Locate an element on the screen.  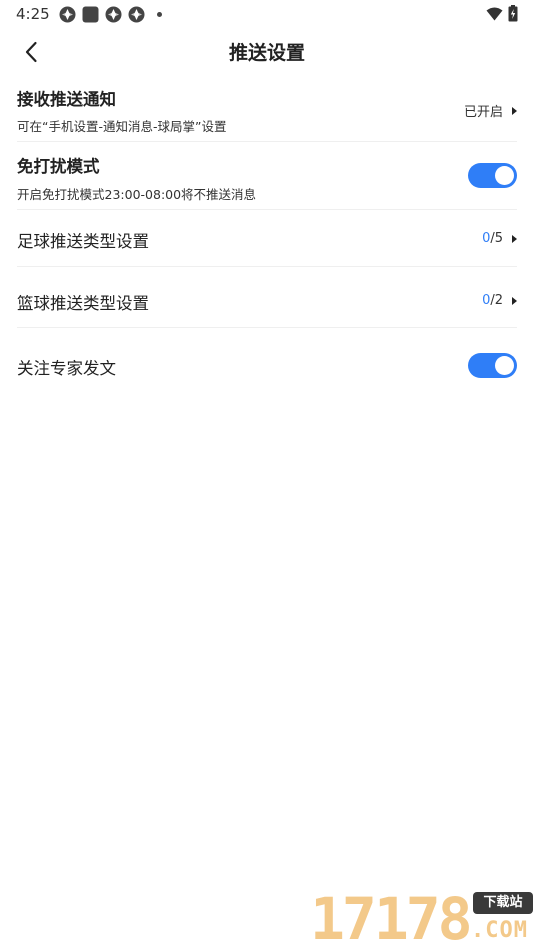
dnd-row: 免打扰模式 开启免打扰模式23:00-08:00将不推送消息 is located at coordinates (267, 176).